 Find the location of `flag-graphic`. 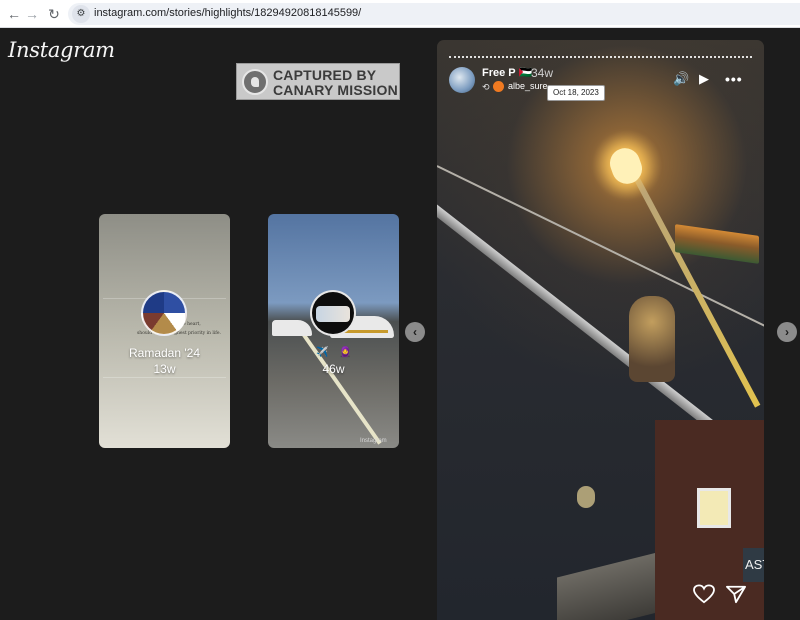

flag-graphic is located at coordinates (717, 244).